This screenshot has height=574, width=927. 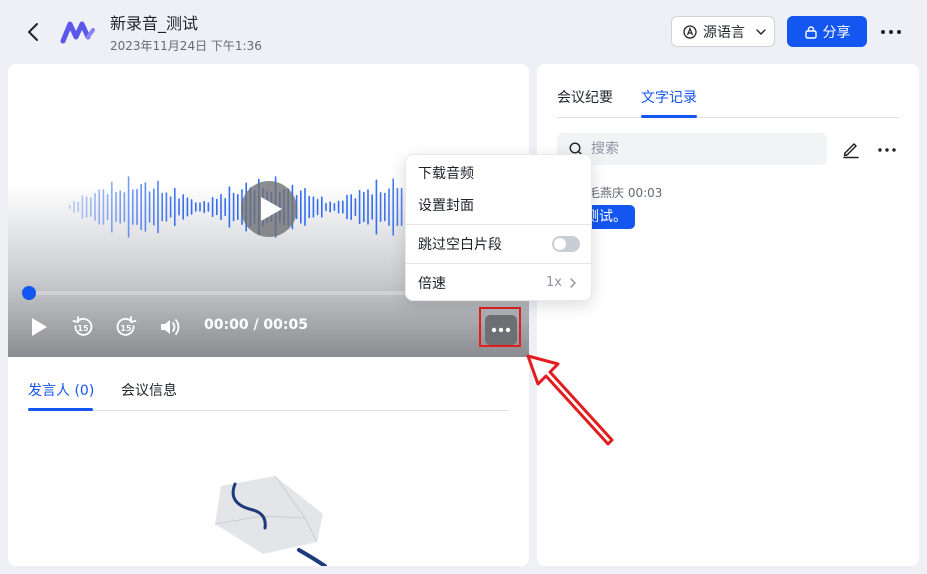 What do you see at coordinates (432, 284) in the screenshot?
I see `playback-speed-label: 倍速` at bounding box center [432, 284].